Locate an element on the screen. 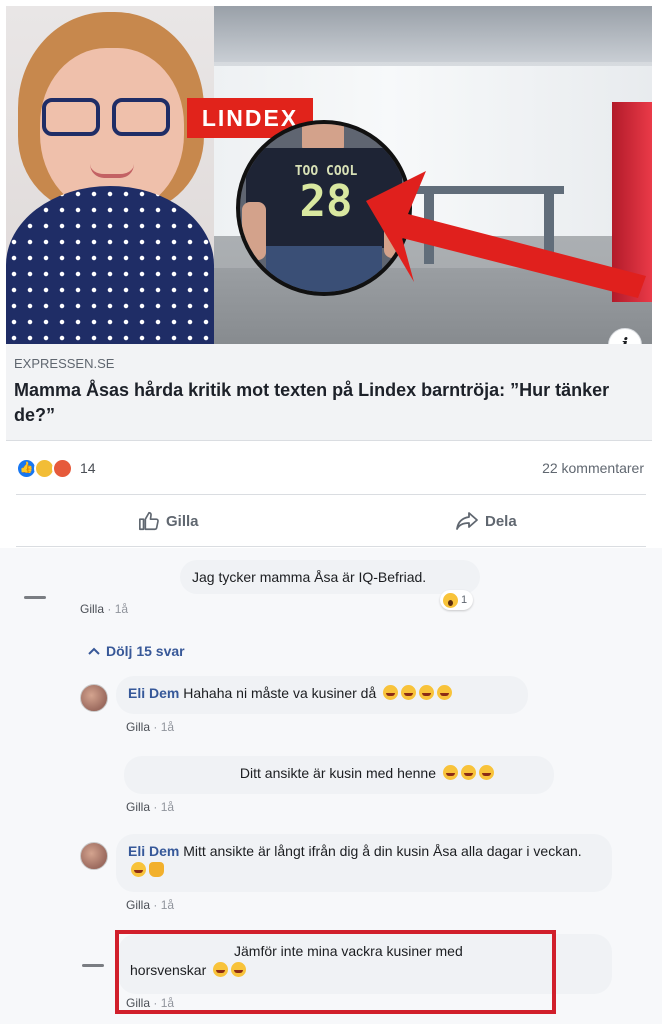 The image size is (662, 1024). comment-like-link: Gilla is located at coordinates (92, 609).